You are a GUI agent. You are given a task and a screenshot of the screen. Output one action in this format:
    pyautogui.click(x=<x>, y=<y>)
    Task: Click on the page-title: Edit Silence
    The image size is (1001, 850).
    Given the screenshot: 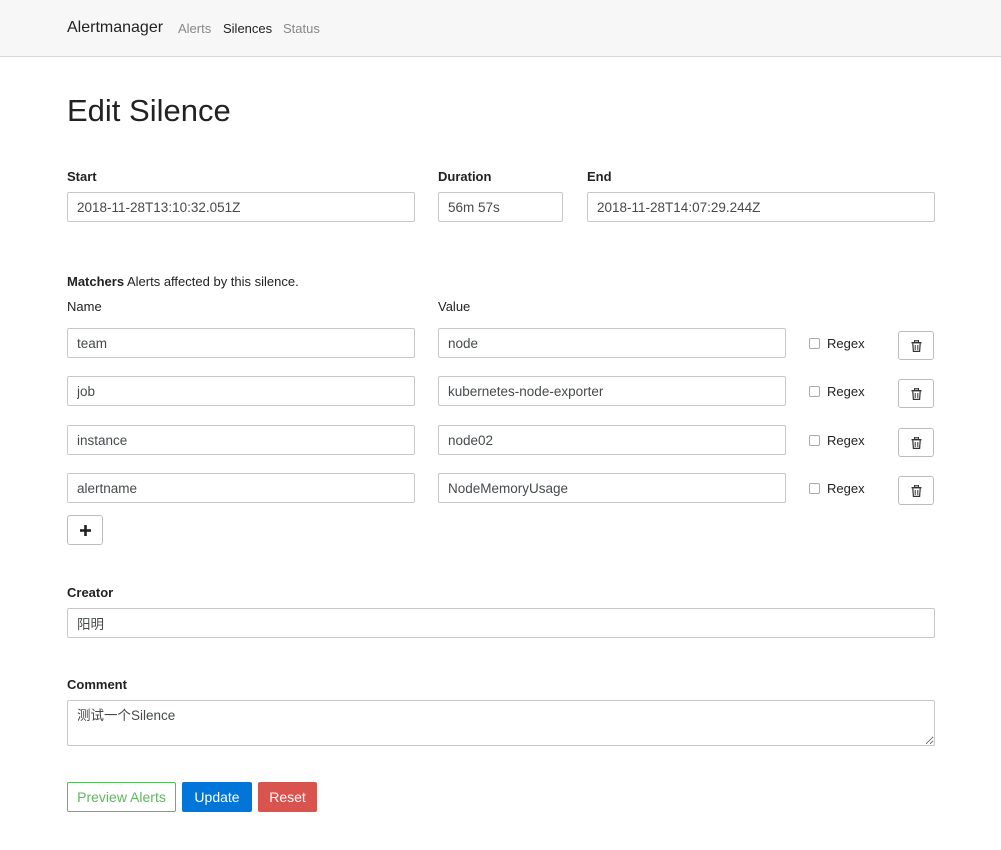 What is the action you would take?
    pyautogui.click(x=149, y=110)
    